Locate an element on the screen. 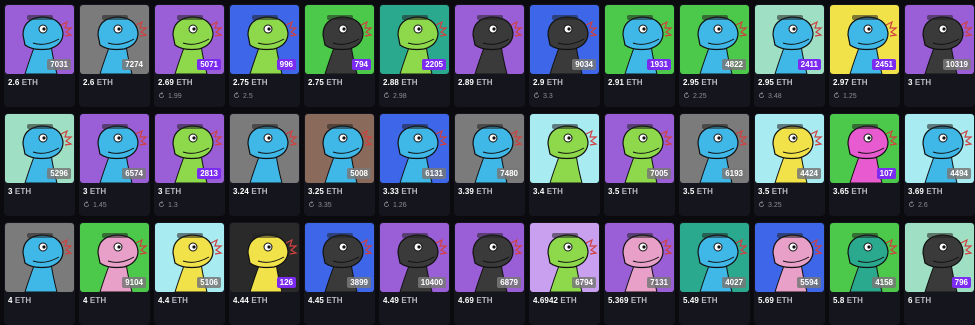 Image resolution: width=975 pixels, height=325 pixels. nft-card: 5594 5.69 ETH is located at coordinates (789, 273).